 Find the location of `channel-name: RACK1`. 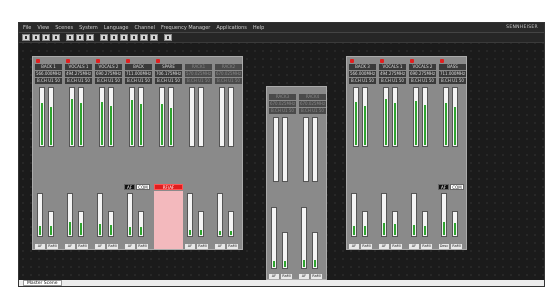

channel-name: RACK1 is located at coordinates (198, 67).